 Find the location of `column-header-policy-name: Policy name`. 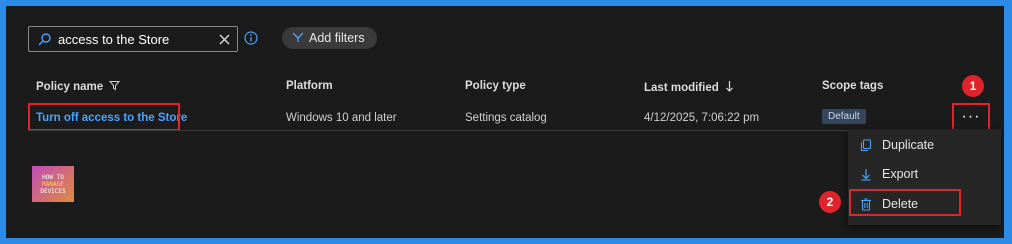

column-header-policy-name: Policy name is located at coordinates (78, 87).